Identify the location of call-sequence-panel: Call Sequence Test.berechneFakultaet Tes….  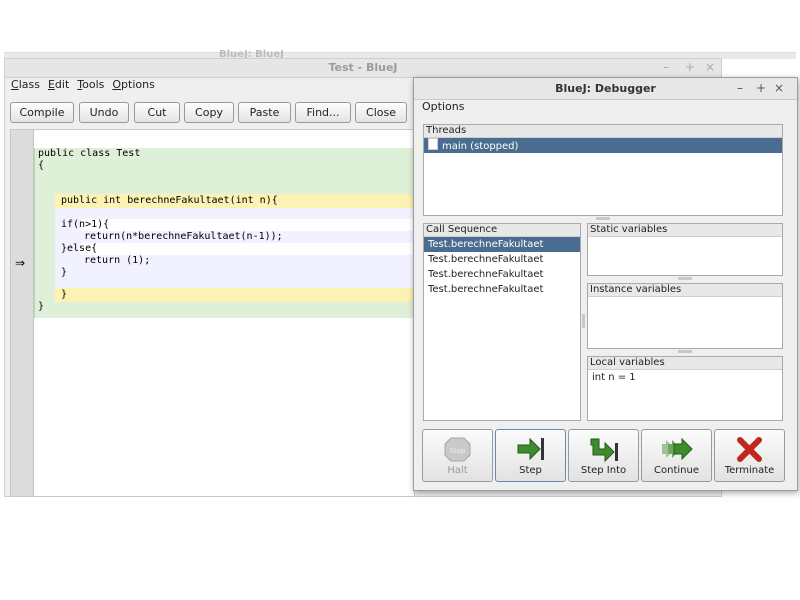
(502, 322).